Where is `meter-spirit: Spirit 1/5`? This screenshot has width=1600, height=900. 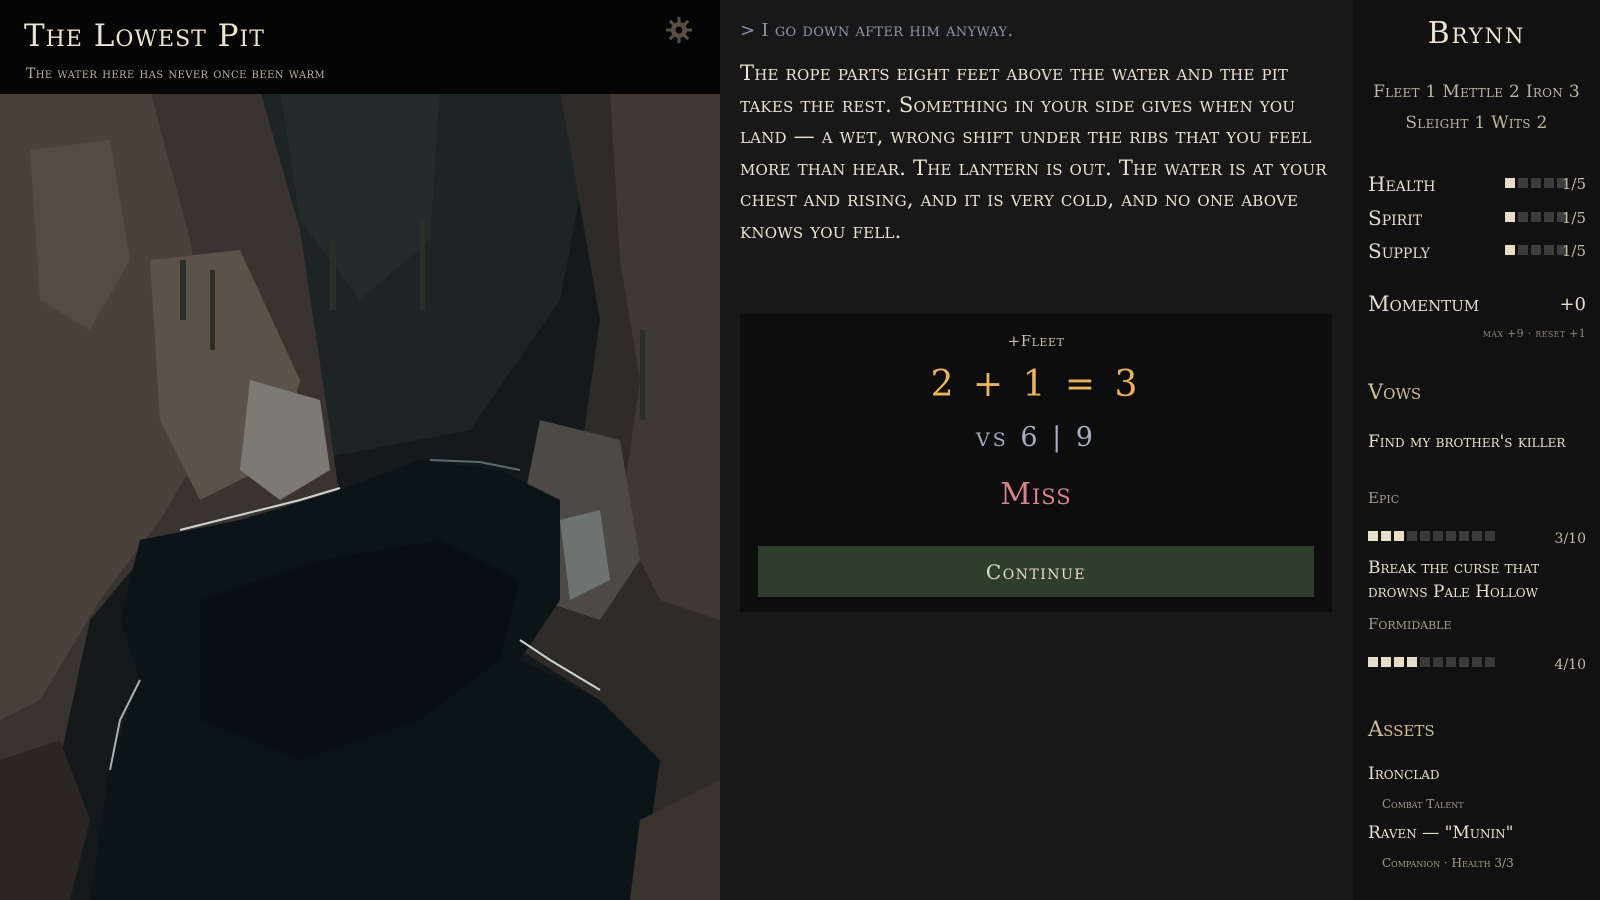 meter-spirit: Spirit 1/5 is located at coordinates (1477, 218).